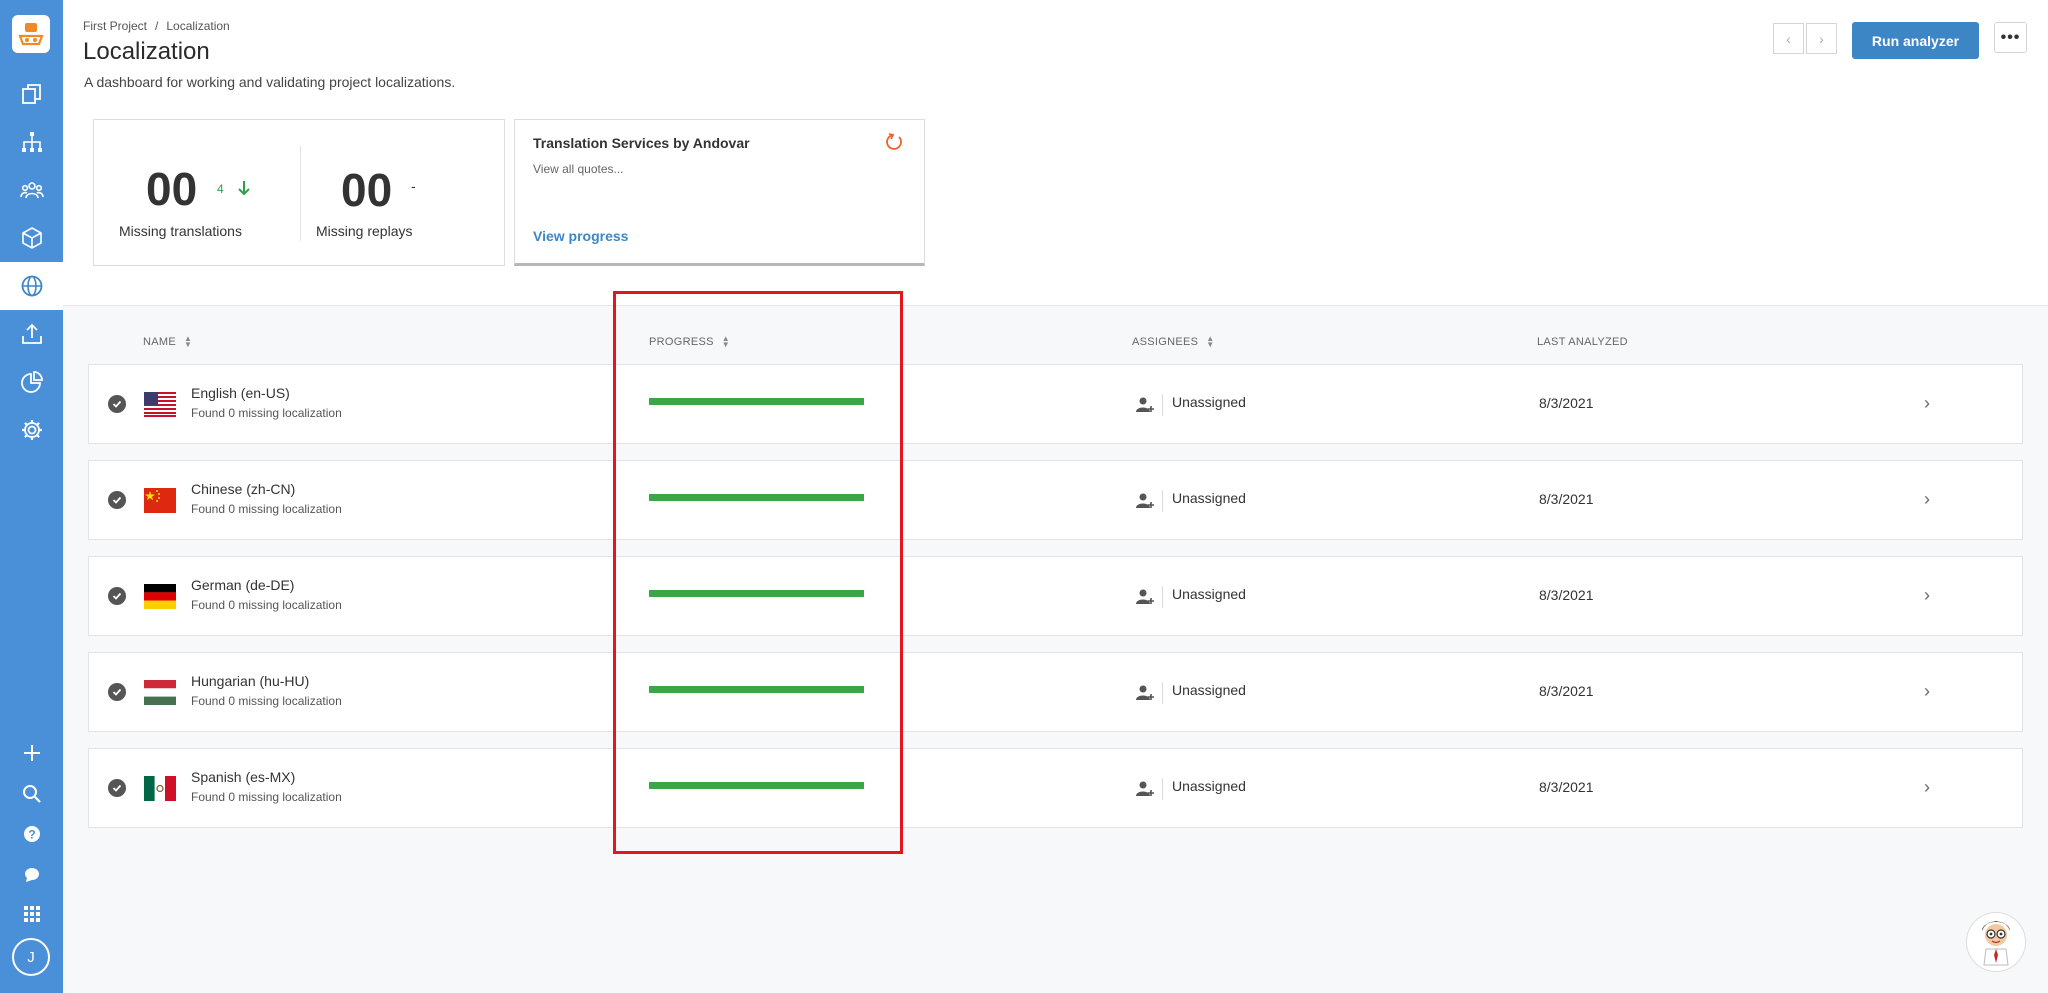 The height and width of the screenshot is (993, 2048). I want to click on logo-icon, so click(31, 34).